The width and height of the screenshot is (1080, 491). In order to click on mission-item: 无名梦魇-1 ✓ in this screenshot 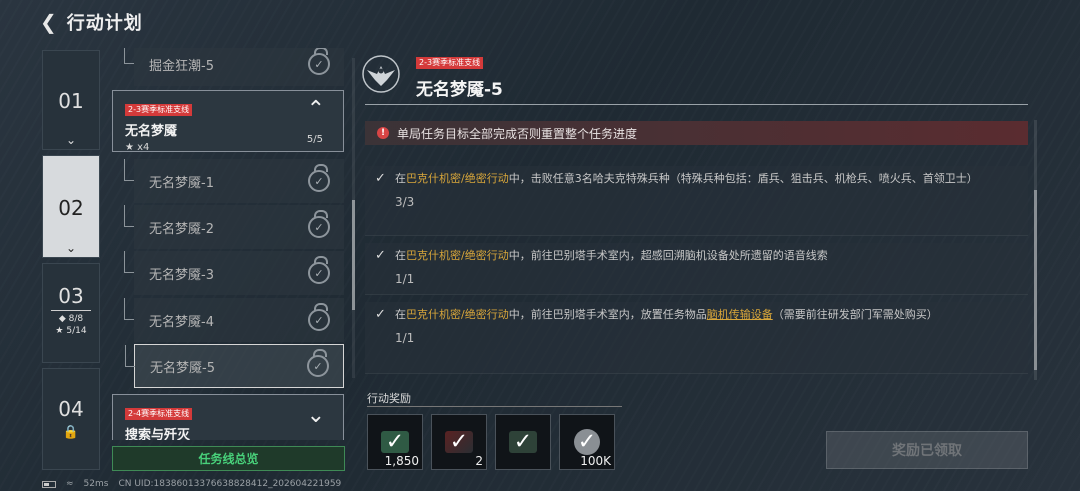, I will do `click(234, 181)`.